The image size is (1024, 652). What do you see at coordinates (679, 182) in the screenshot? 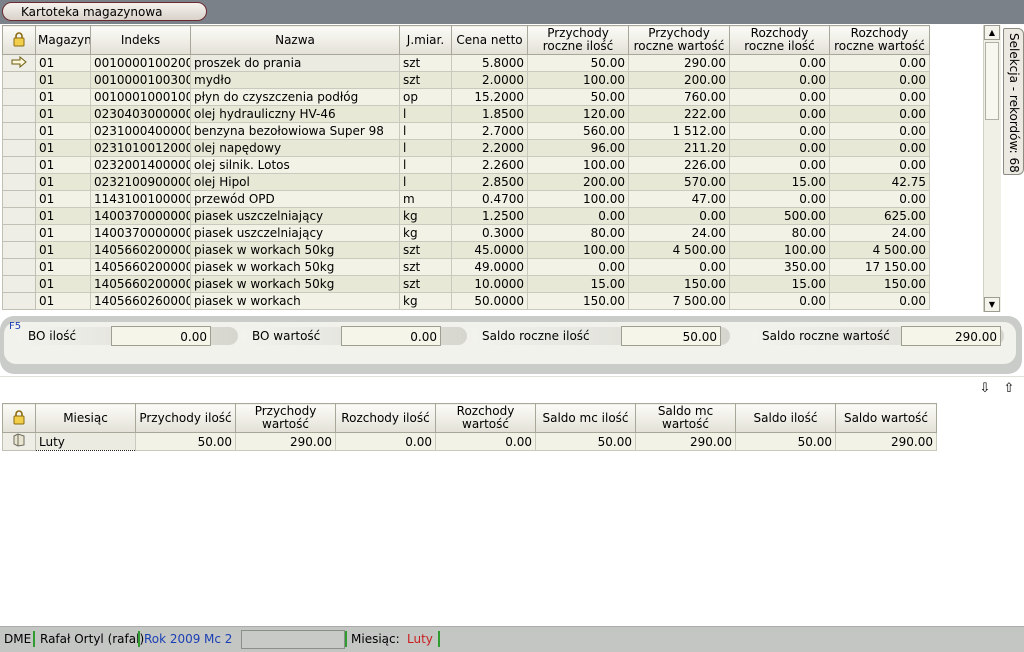
I see `table-cell: 570.00` at bounding box center [679, 182].